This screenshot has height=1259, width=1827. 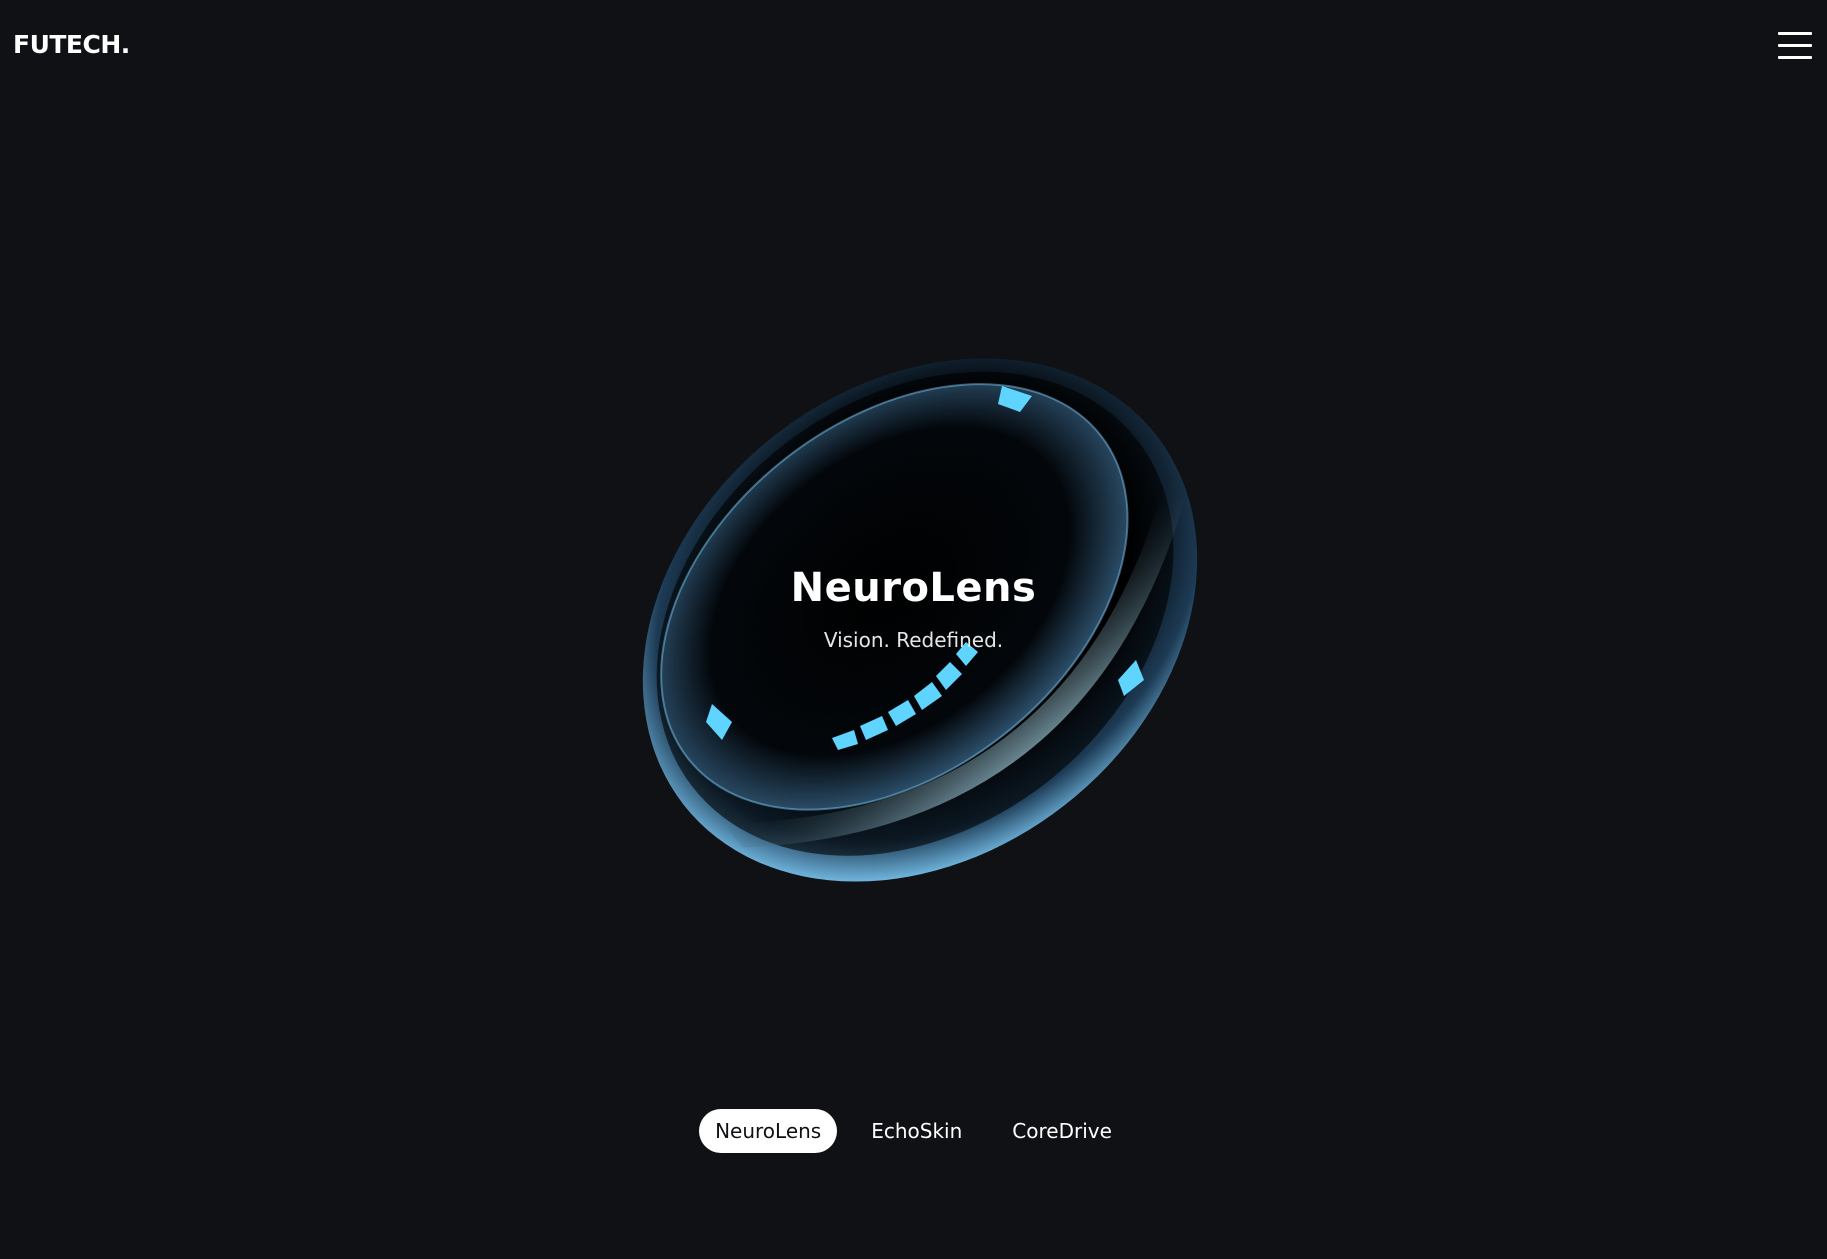 What do you see at coordinates (913, 588) in the screenshot?
I see `hero-title: NeuroLens` at bounding box center [913, 588].